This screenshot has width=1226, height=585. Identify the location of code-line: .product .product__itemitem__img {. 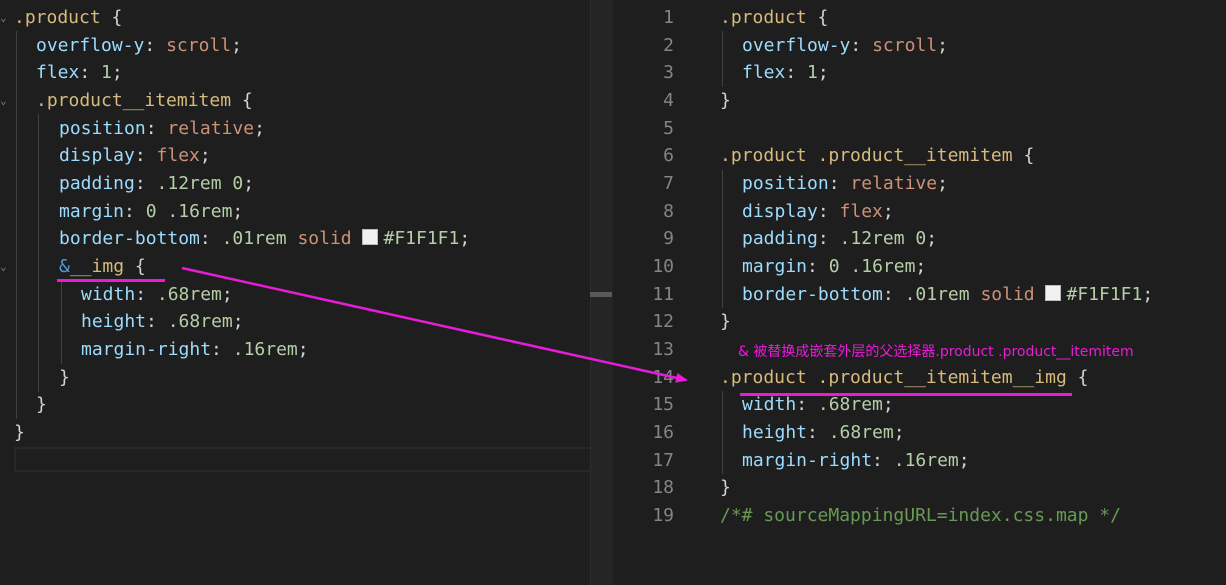
(904, 377).